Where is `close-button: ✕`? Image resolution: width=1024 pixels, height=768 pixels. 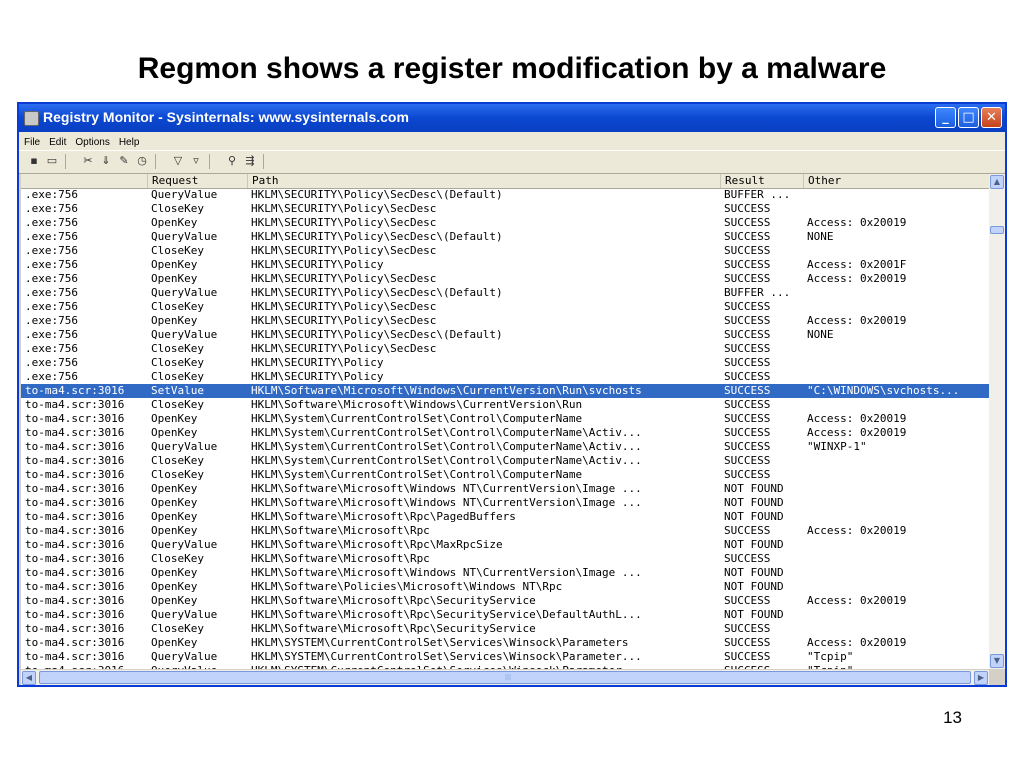 close-button: ✕ is located at coordinates (991, 117).